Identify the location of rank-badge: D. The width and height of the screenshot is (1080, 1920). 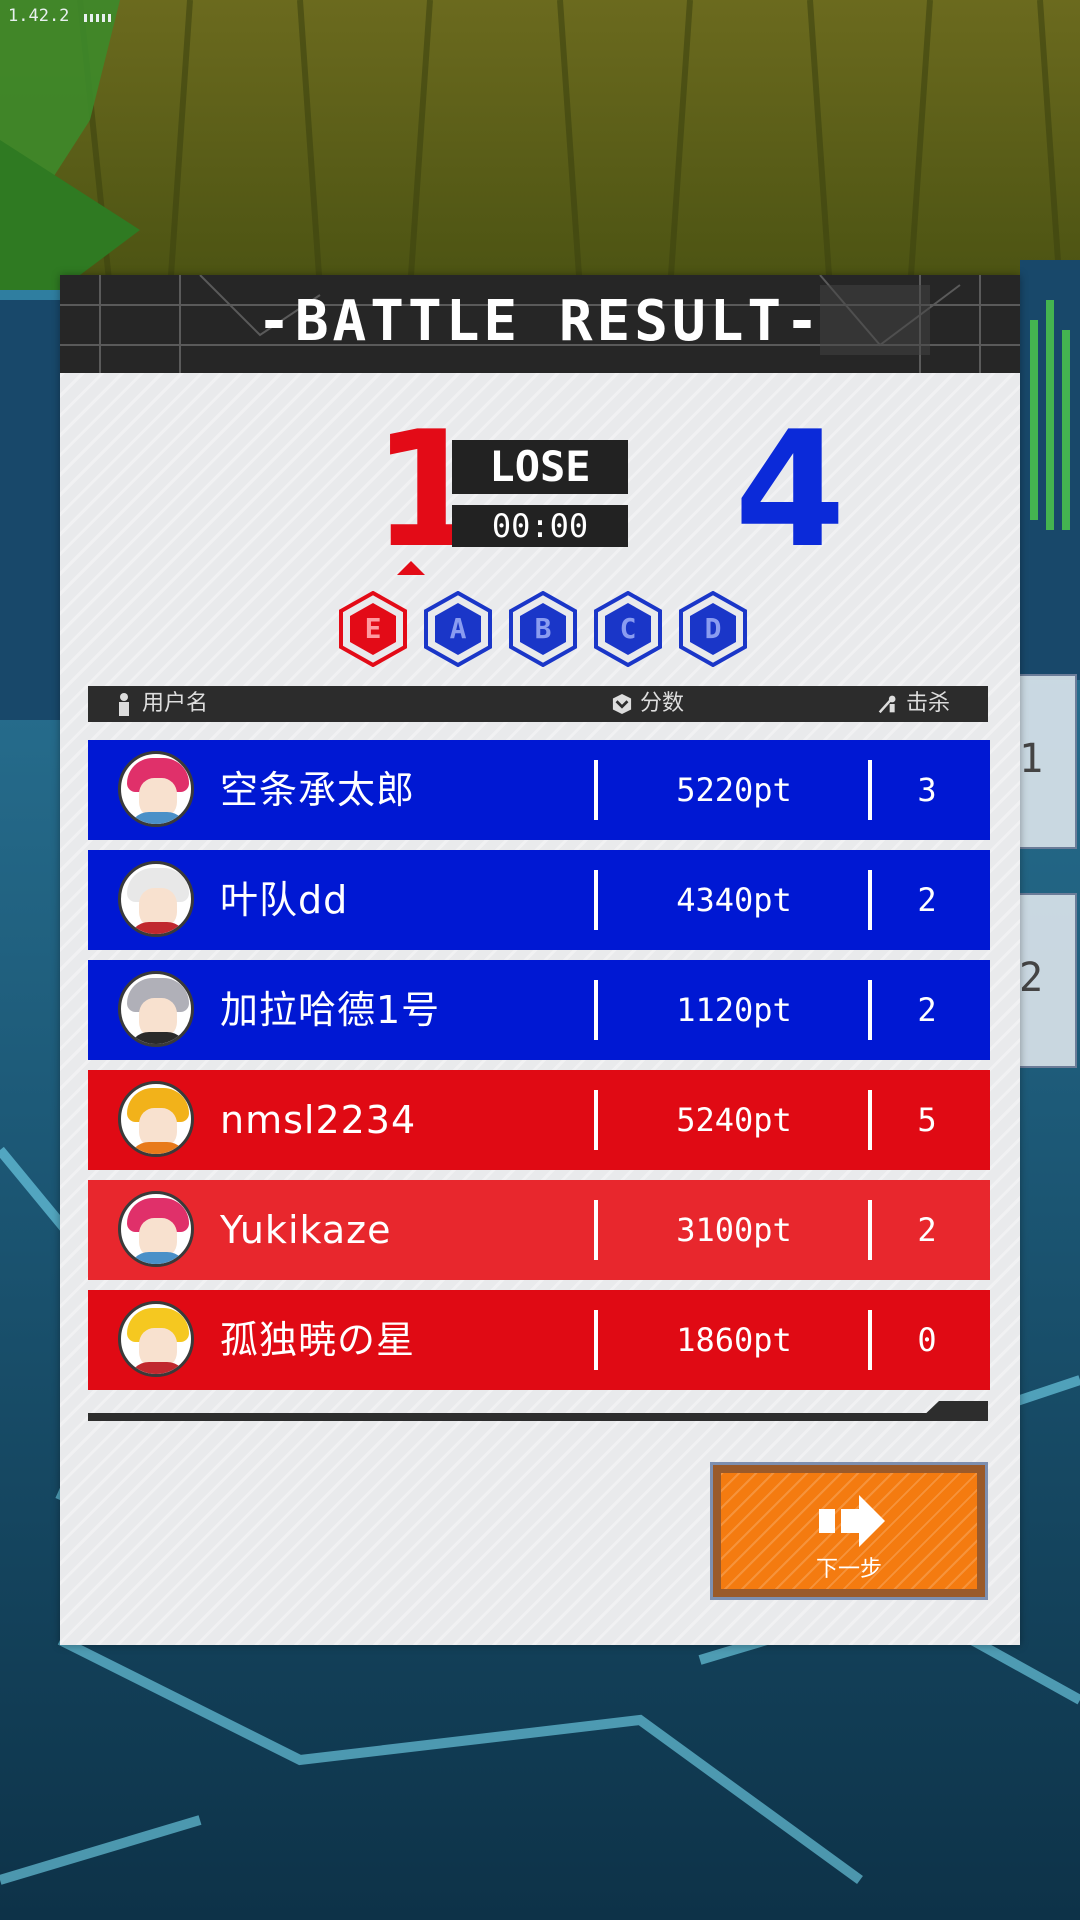
(713, 629).